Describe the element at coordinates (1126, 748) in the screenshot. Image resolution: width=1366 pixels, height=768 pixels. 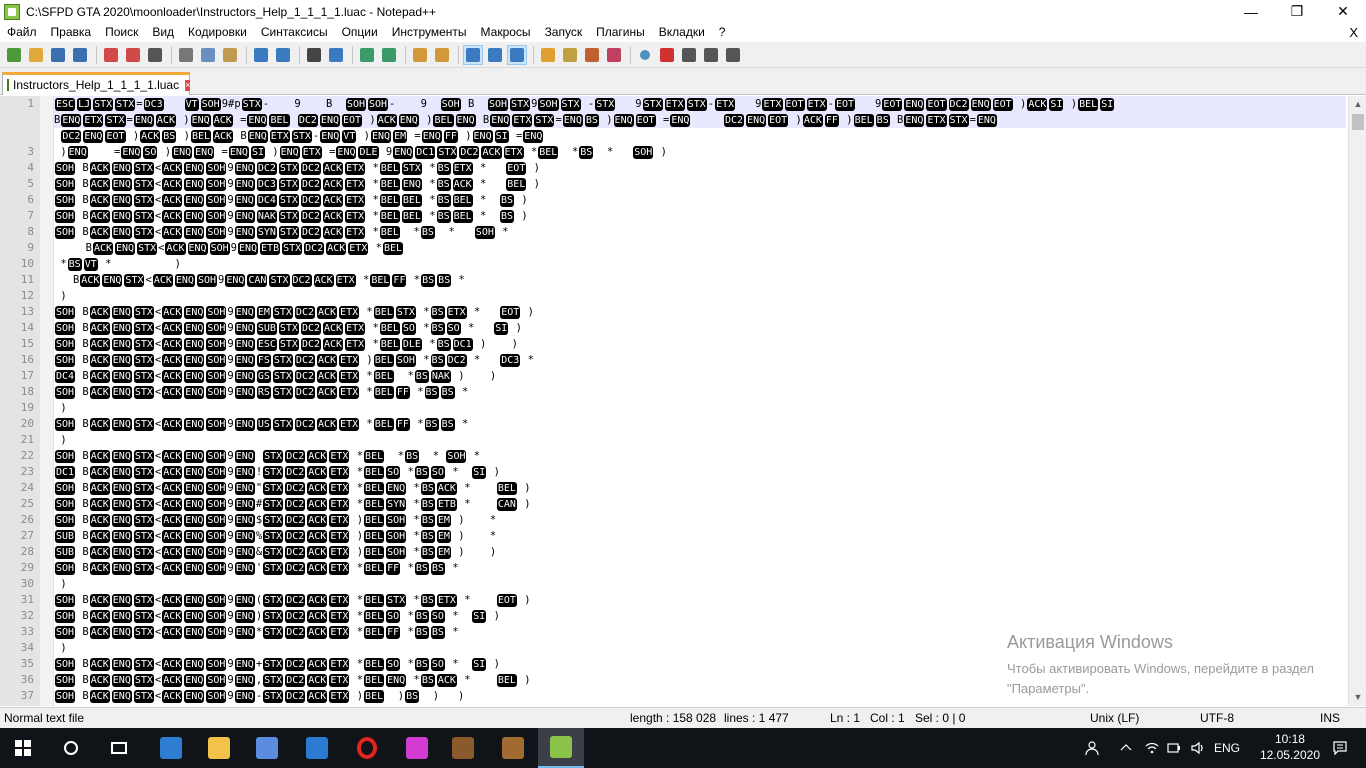
I see `tray-chevron-icon` at that location.